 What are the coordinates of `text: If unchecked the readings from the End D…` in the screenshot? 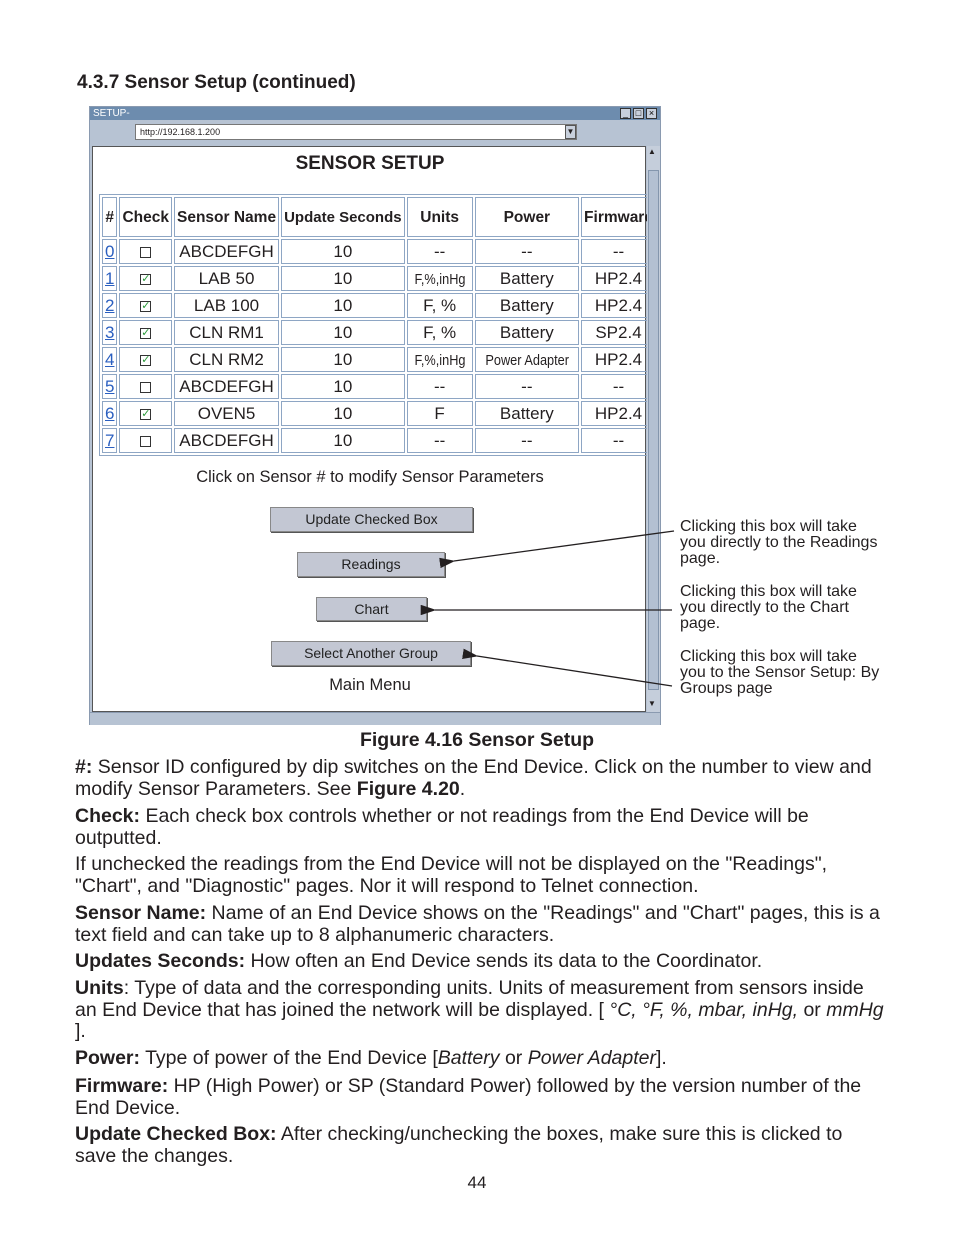 It's located at (451, 875).